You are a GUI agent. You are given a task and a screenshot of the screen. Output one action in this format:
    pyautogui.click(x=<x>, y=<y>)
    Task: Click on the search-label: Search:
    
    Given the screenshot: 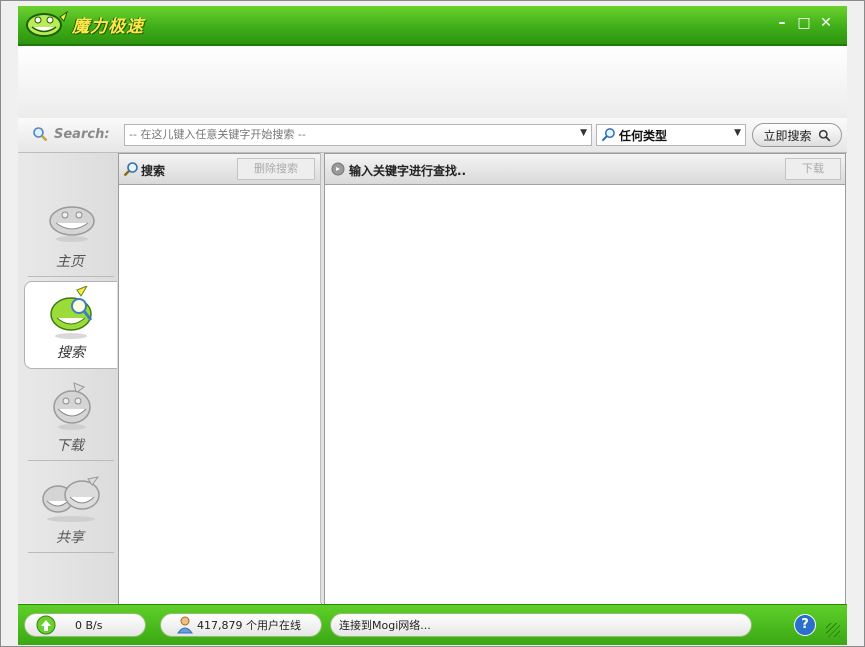 What is the action you would take?
    pyautogui.click(x=71, y=134)
    